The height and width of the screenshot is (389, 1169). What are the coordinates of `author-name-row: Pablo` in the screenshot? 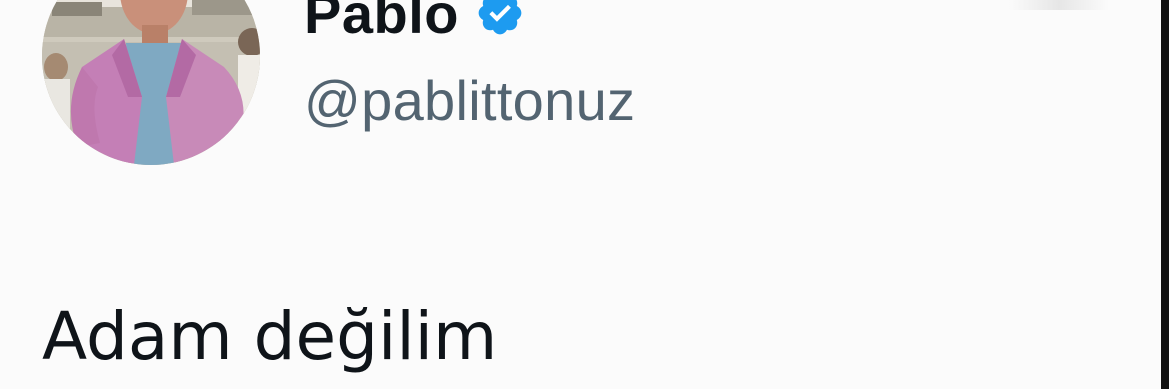 It's located at (414, 24).